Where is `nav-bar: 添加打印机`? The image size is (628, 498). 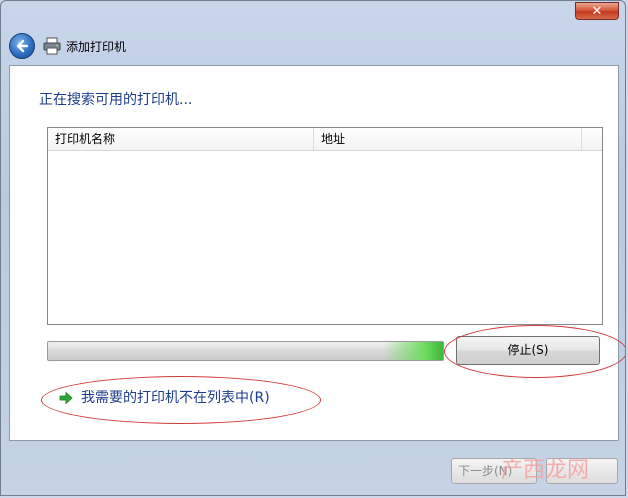 nav-bar: 添加打印机 is located at coordinates (313, 47).